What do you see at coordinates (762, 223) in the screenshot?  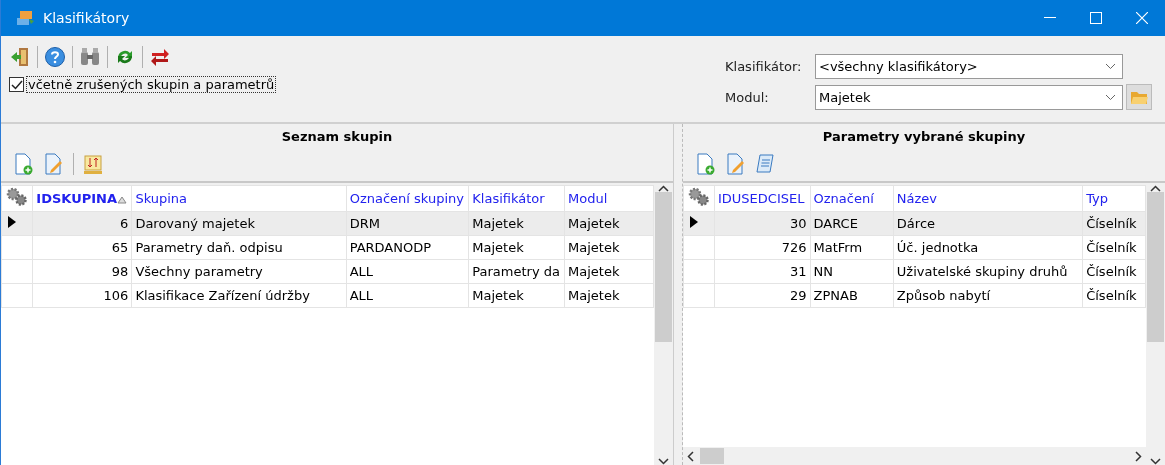 I see `table-cell: 30` at bounding box center [762, 223].